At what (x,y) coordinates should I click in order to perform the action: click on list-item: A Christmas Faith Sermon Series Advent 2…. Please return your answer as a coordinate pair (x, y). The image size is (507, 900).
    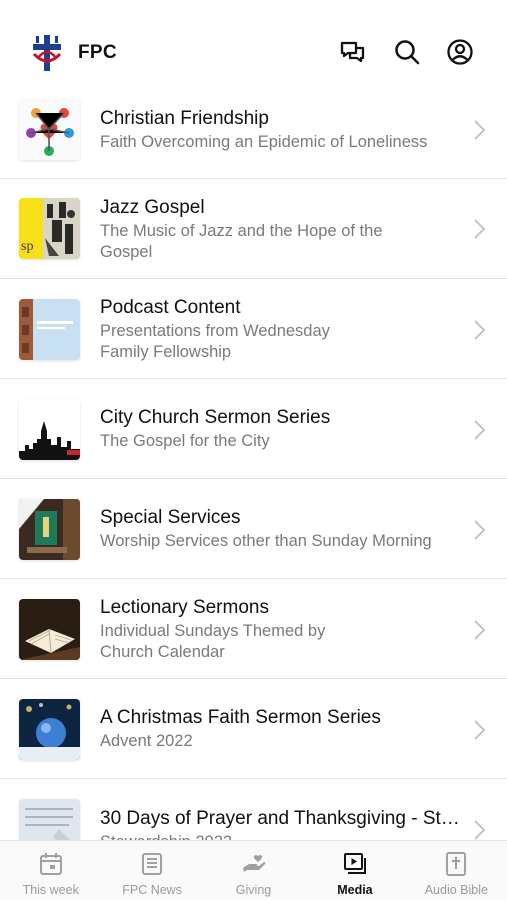
    Looking at the image, I should click on (253, 729).